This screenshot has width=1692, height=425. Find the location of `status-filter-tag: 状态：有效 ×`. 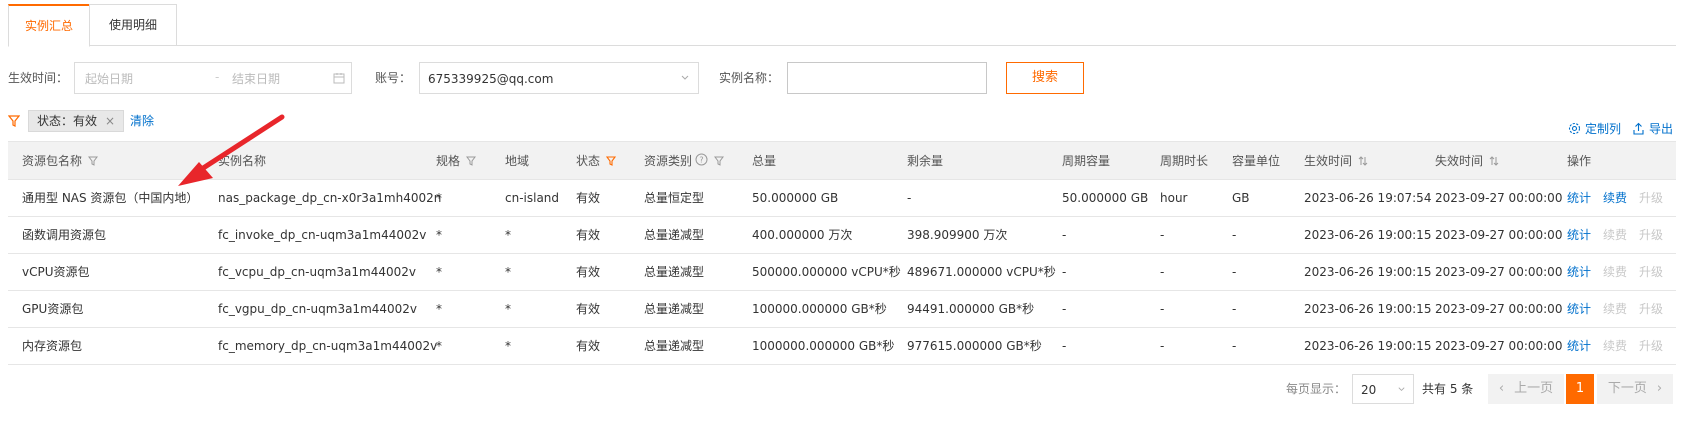

status-filter-tag: 状态：有效 × is located at coordinates (76, 121).